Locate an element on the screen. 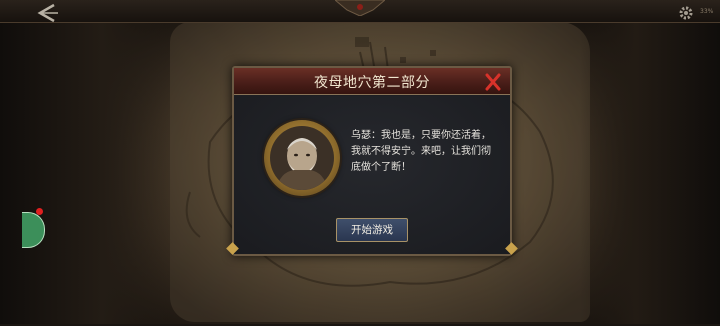 The width and height of the screenshot is (720, 326). notification-dot is located at coordinates (39, 211).